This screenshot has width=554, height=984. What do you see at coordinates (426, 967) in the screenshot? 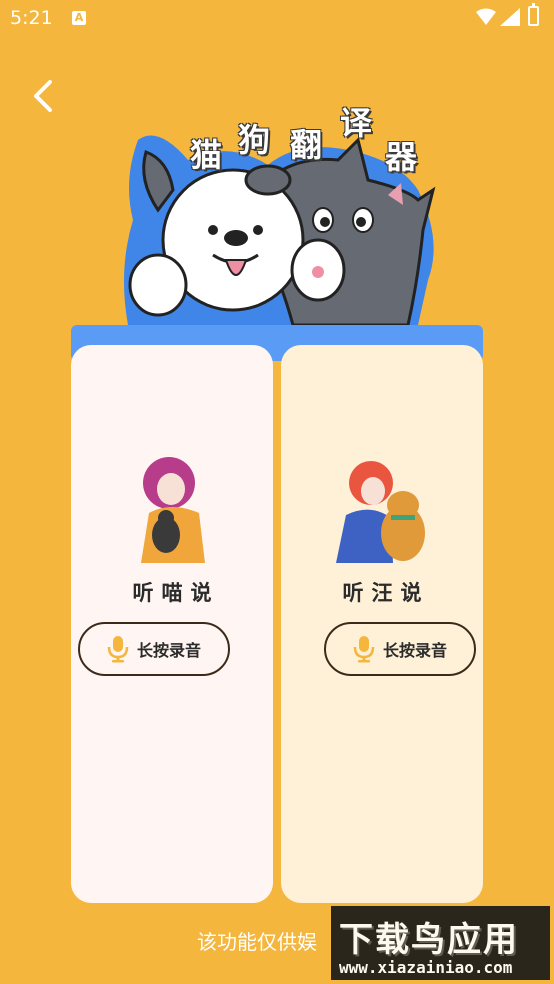
I see `watermark-url: www.xiazainiao.com` at bounding box center [426, 967].